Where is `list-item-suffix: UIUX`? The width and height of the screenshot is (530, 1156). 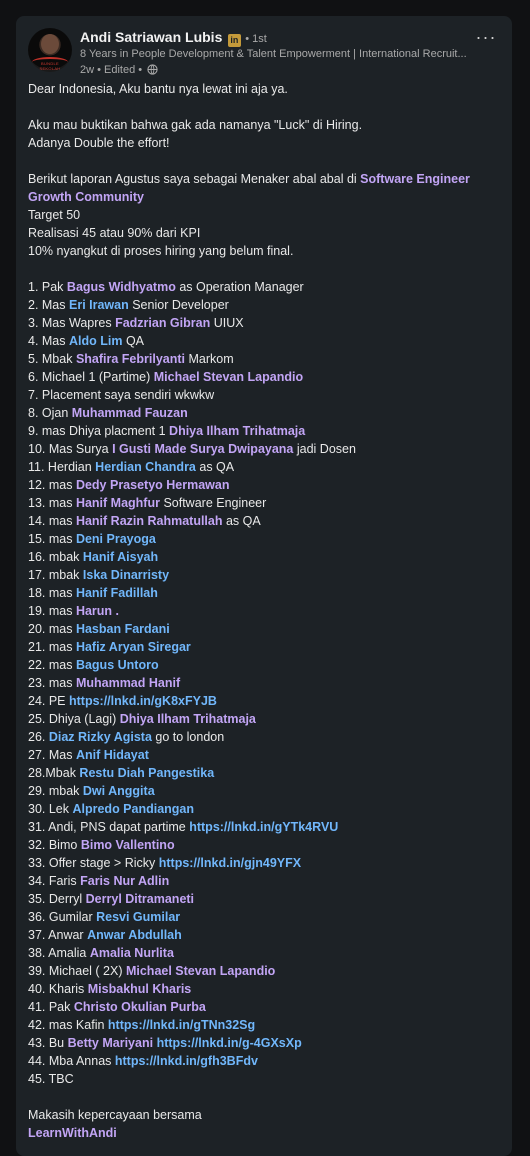 list-item-suffix: UIUX is located at coordinates (227, 323).